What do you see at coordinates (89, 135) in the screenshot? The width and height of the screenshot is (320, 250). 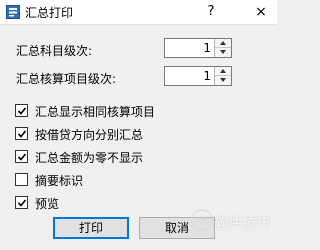 I see `option-label: 按借贷方向分别汇总` at bounding box center [89, 135].